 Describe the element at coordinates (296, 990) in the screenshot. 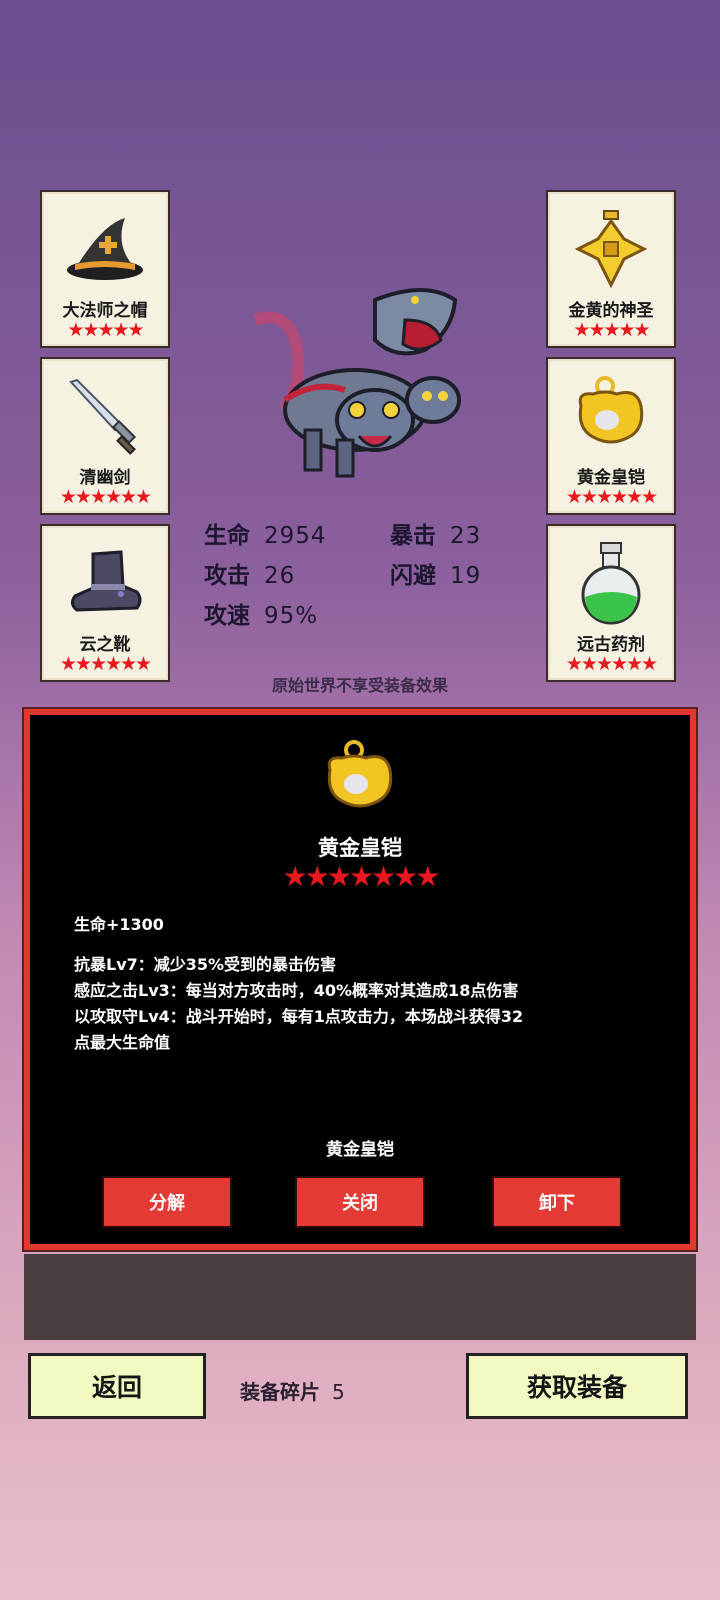

I see `detail-skill-line: 感应之击Lv3：每当对方攻击时，40%概率对其造成18点伤害` at that location.